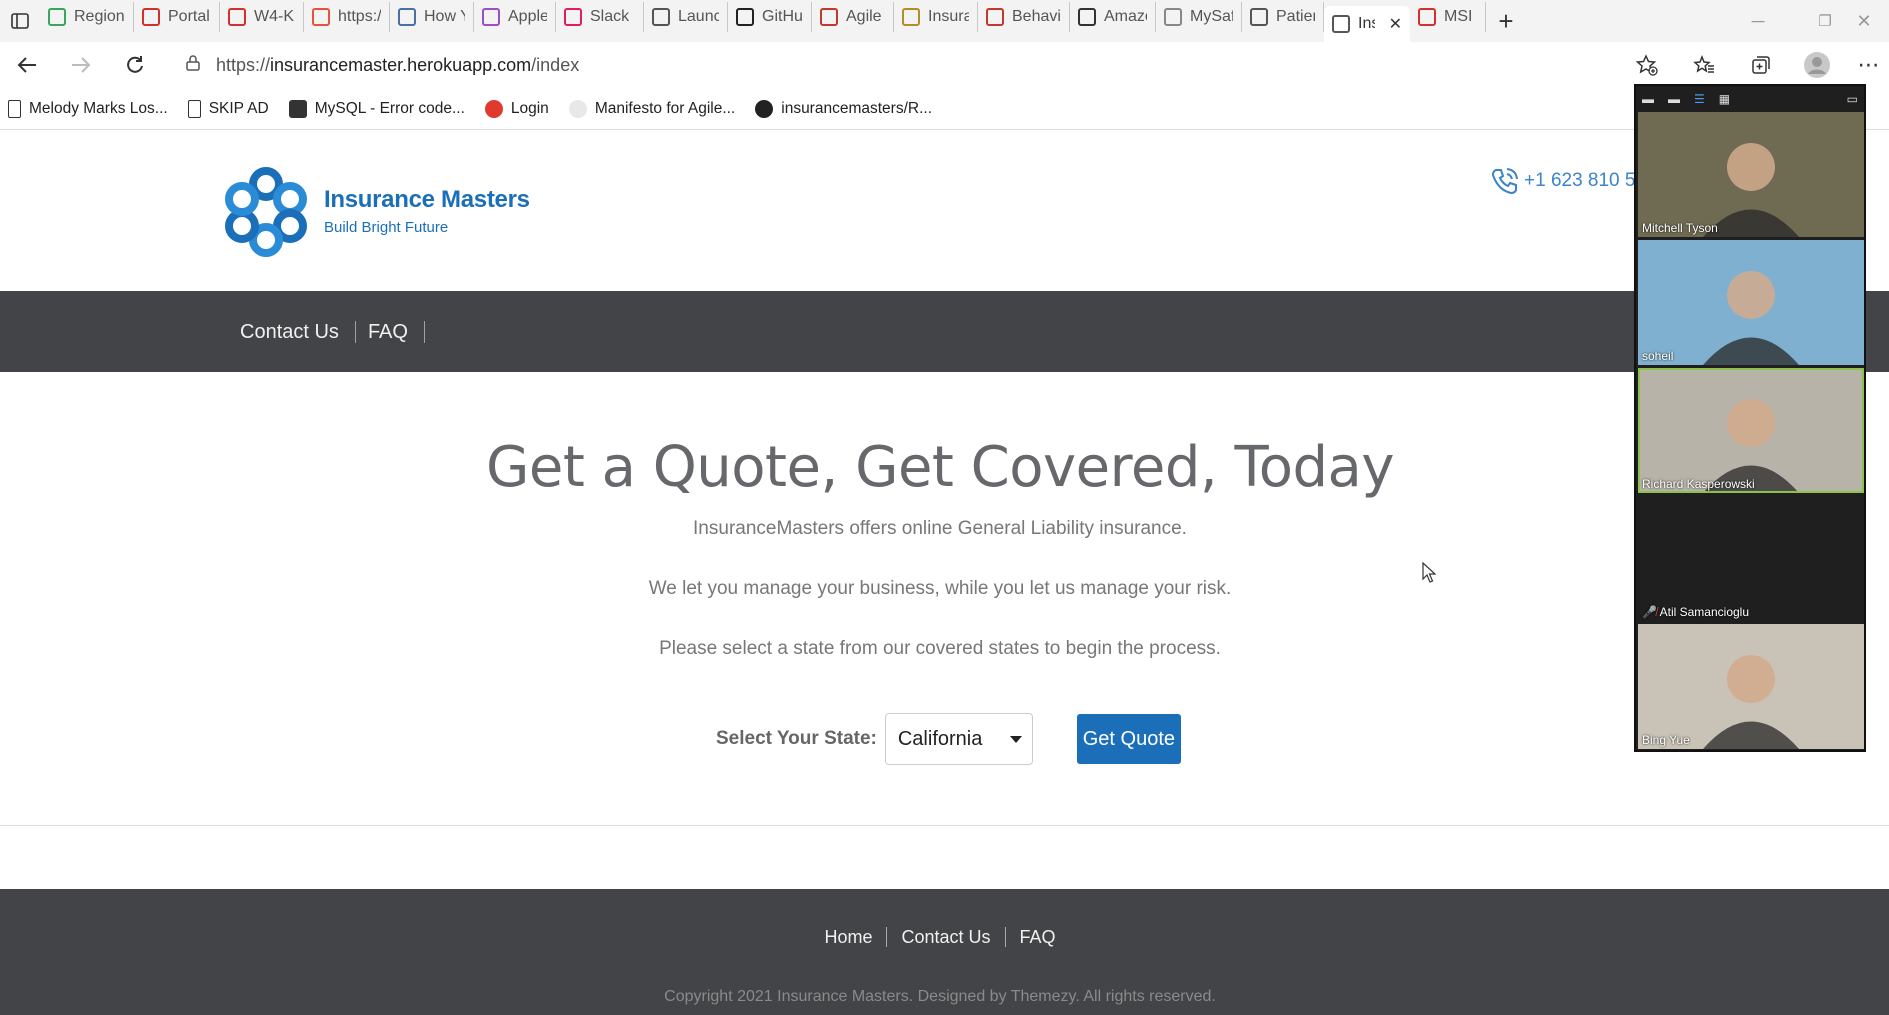 The image size is (1889, 1015). I want to click on refresh-button, so click(135, 65).